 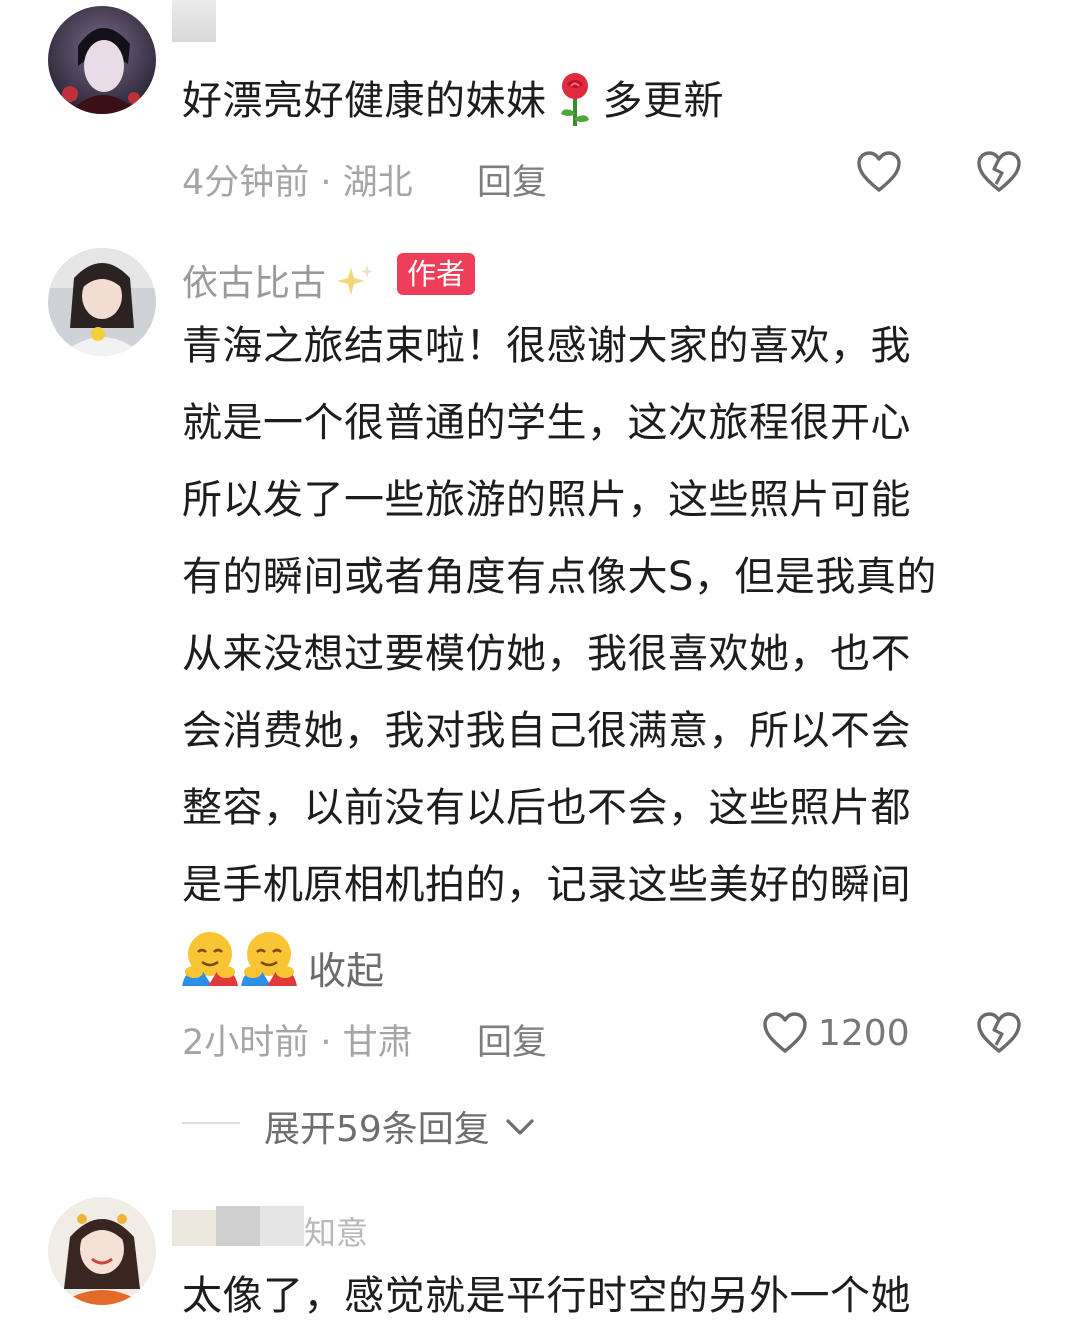 I want to click on sparkle-icon, so click(x=356, y=282).